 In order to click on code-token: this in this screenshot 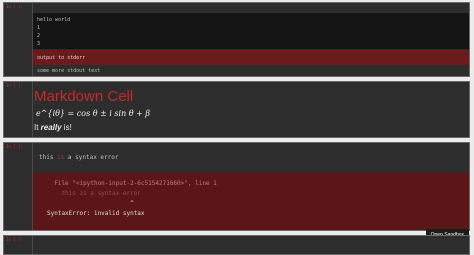, I will do `click(48, 157)`.